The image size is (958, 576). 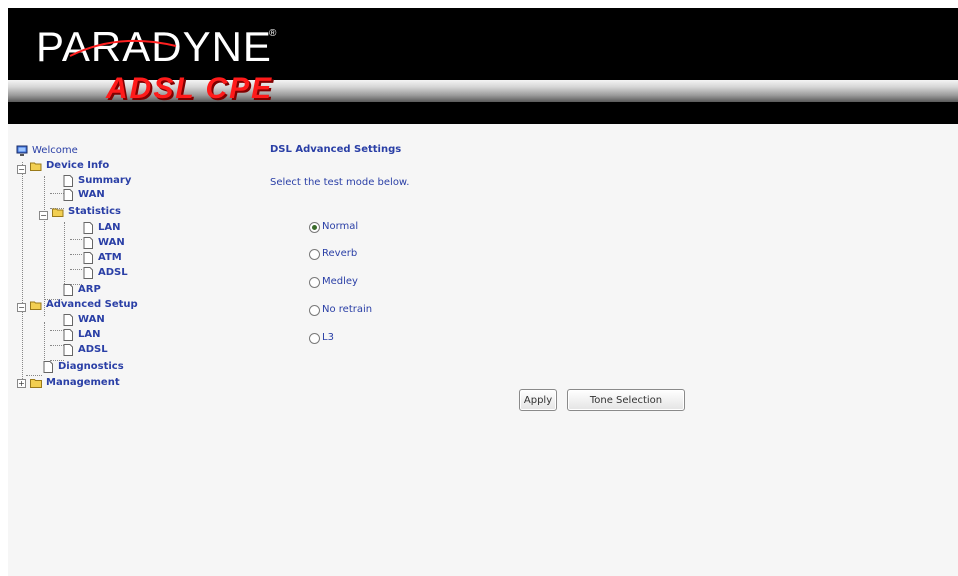 What do you see at coordinates (538, 400) in the screenshot?
I see `apply-button: Apply` at bounding box center [538, 400].